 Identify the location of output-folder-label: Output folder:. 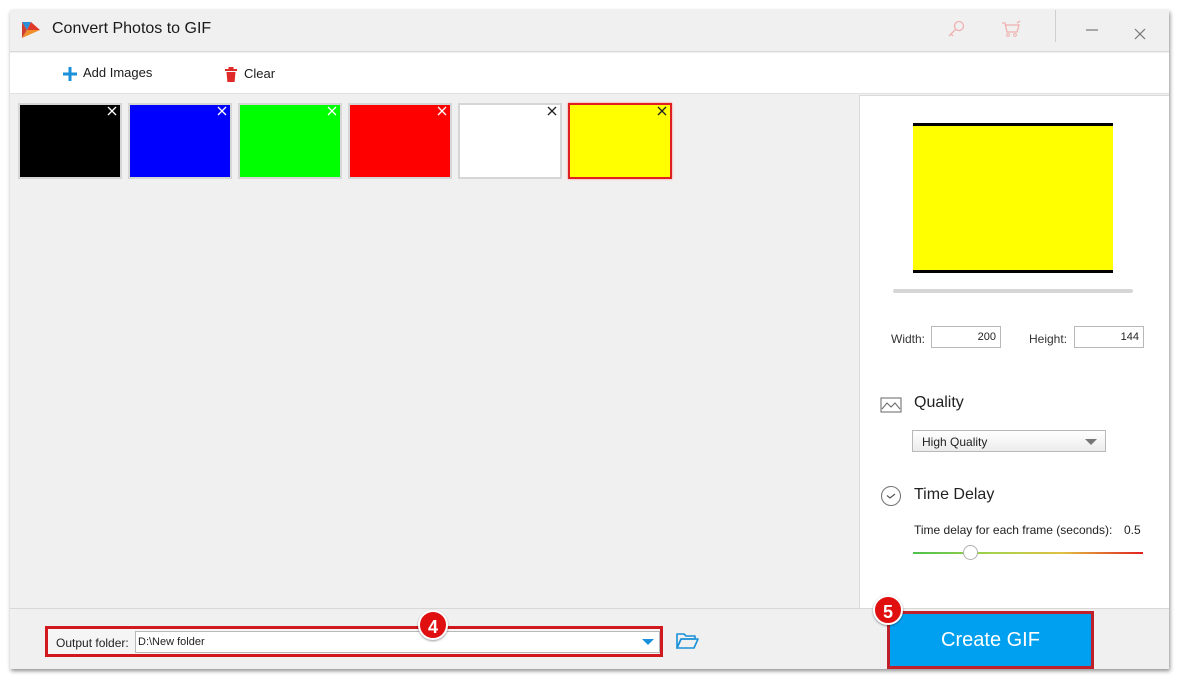
(92, 643).